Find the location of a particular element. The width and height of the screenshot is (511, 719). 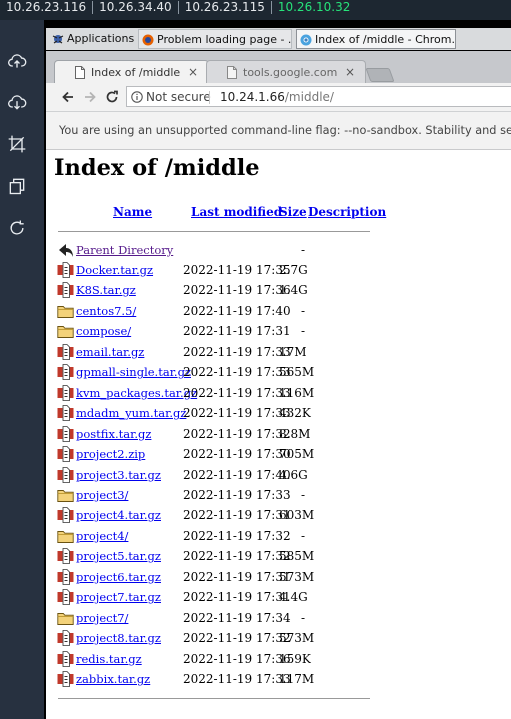

file-link: project4/ is located at coordinates (102, 536).